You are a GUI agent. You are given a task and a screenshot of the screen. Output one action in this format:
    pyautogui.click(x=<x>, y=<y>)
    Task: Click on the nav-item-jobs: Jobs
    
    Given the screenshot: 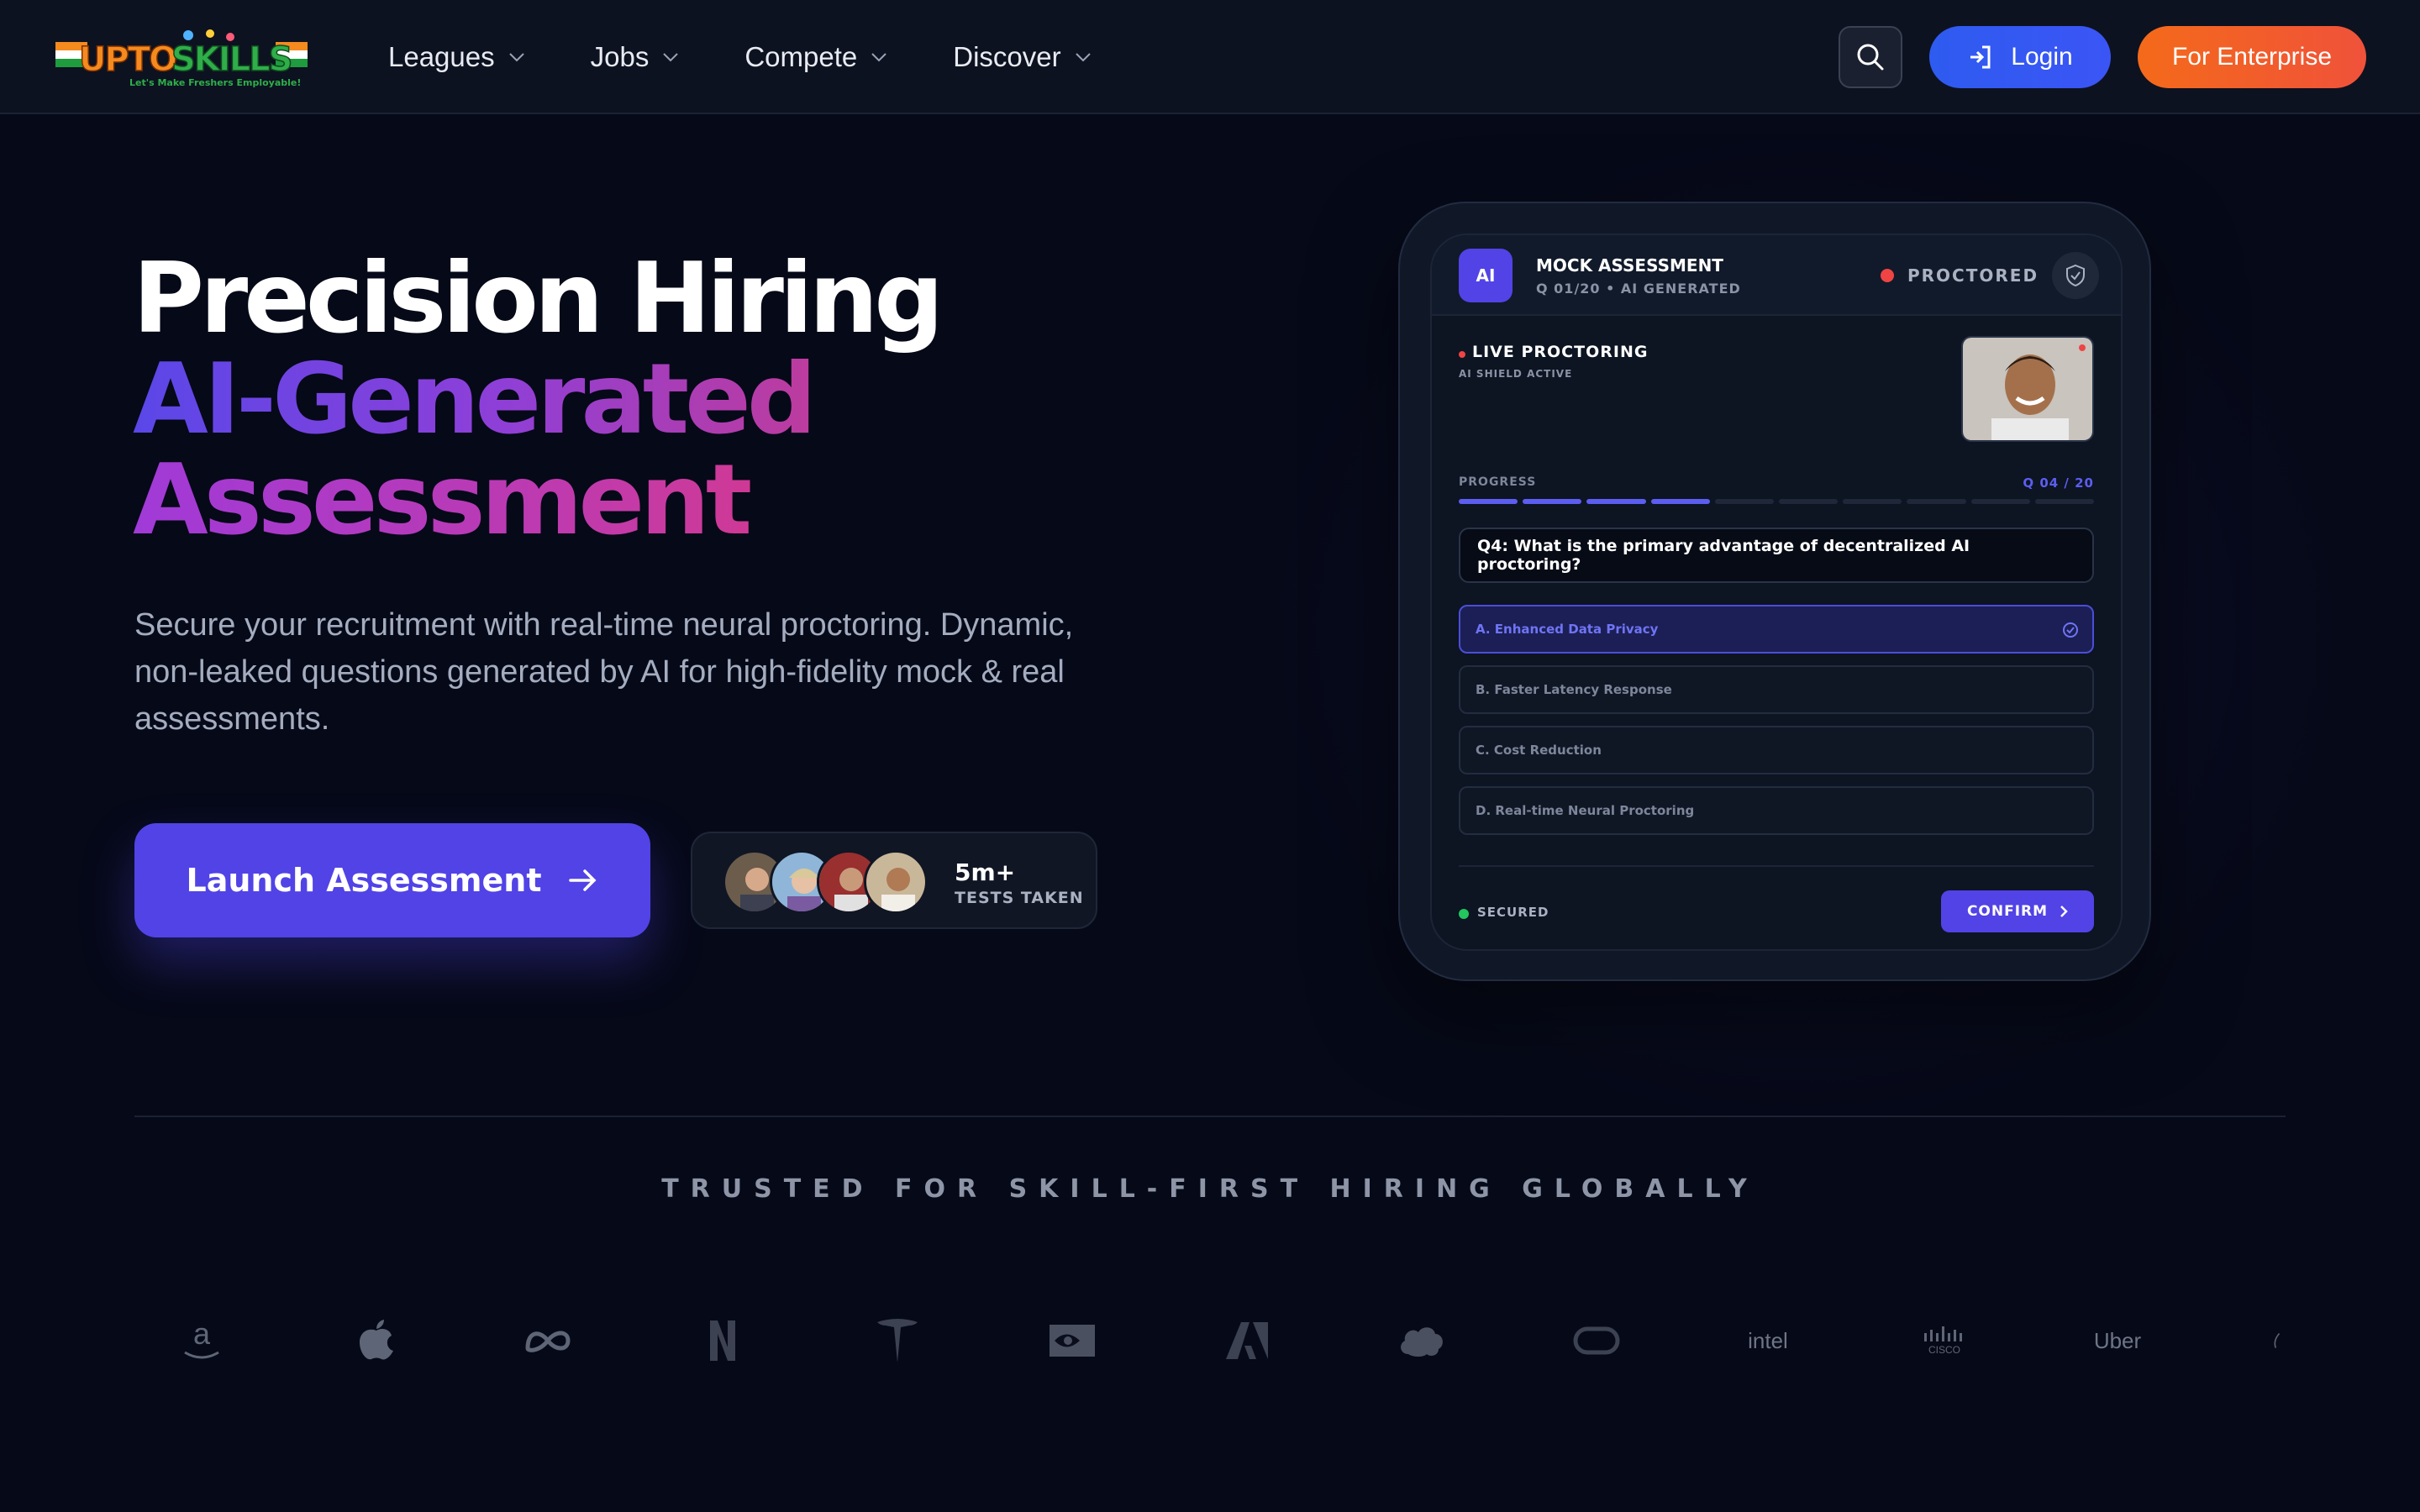 What is the action you would take?
    pyautogui.click(x=635, y=57)
    